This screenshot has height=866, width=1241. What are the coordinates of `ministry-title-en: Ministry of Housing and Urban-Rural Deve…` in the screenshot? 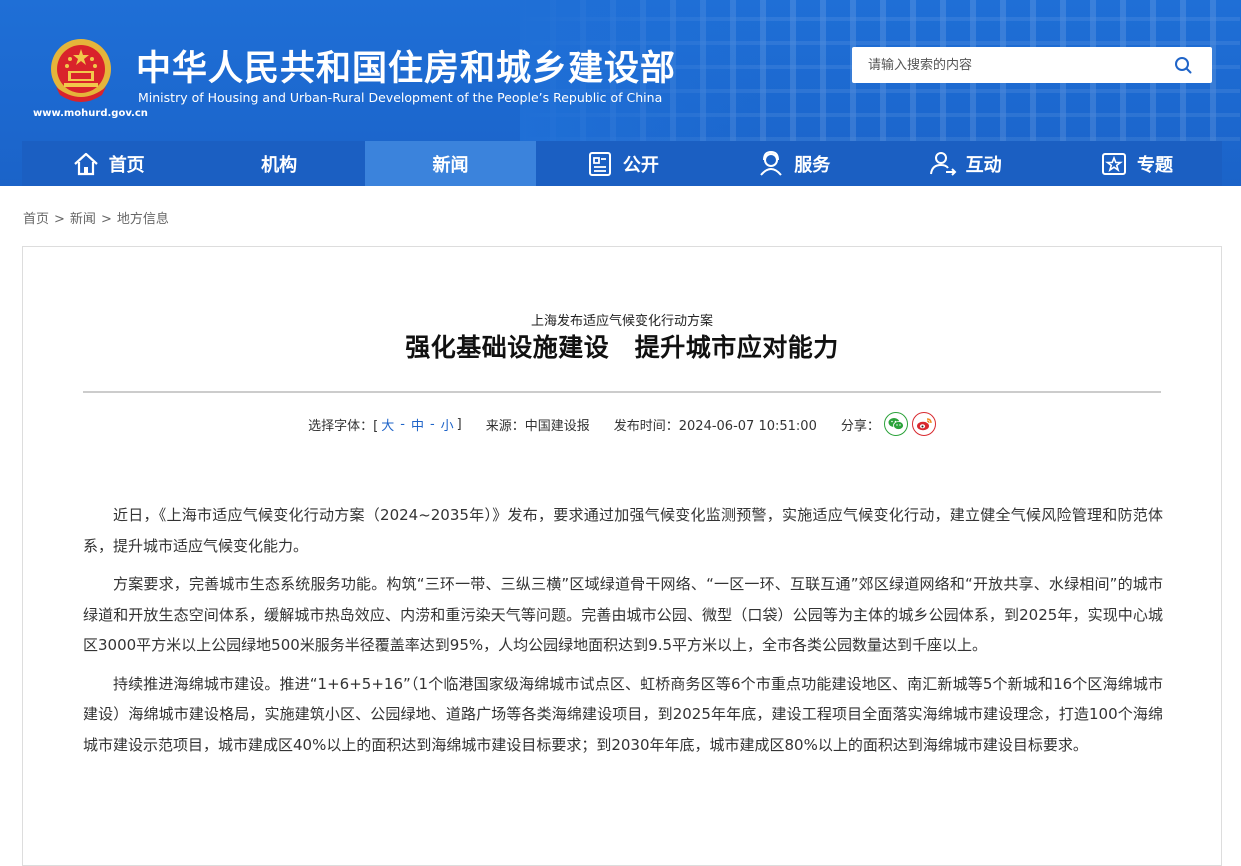 It's located at (400, 97).